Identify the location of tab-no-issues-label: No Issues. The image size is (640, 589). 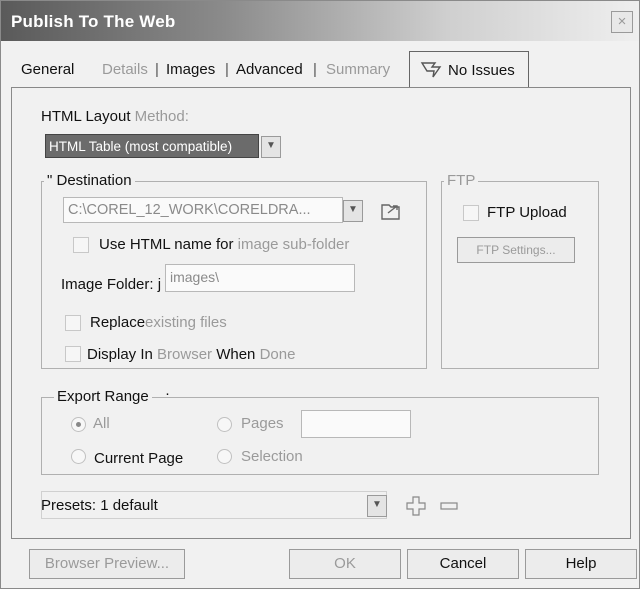
(481, 70).